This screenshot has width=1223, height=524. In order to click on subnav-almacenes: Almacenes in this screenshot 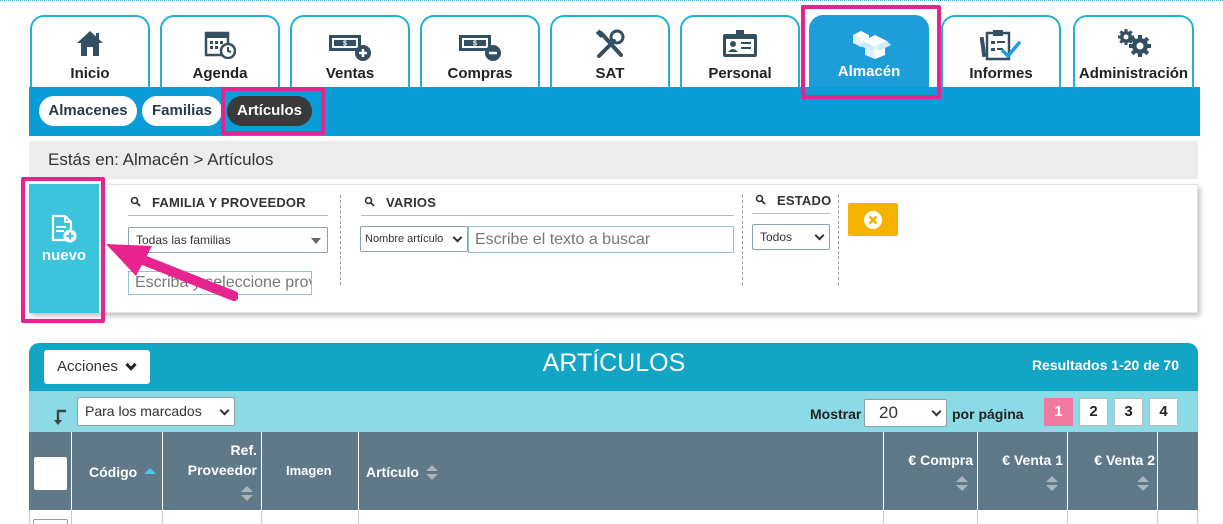, I will do `click(88, 111)`.